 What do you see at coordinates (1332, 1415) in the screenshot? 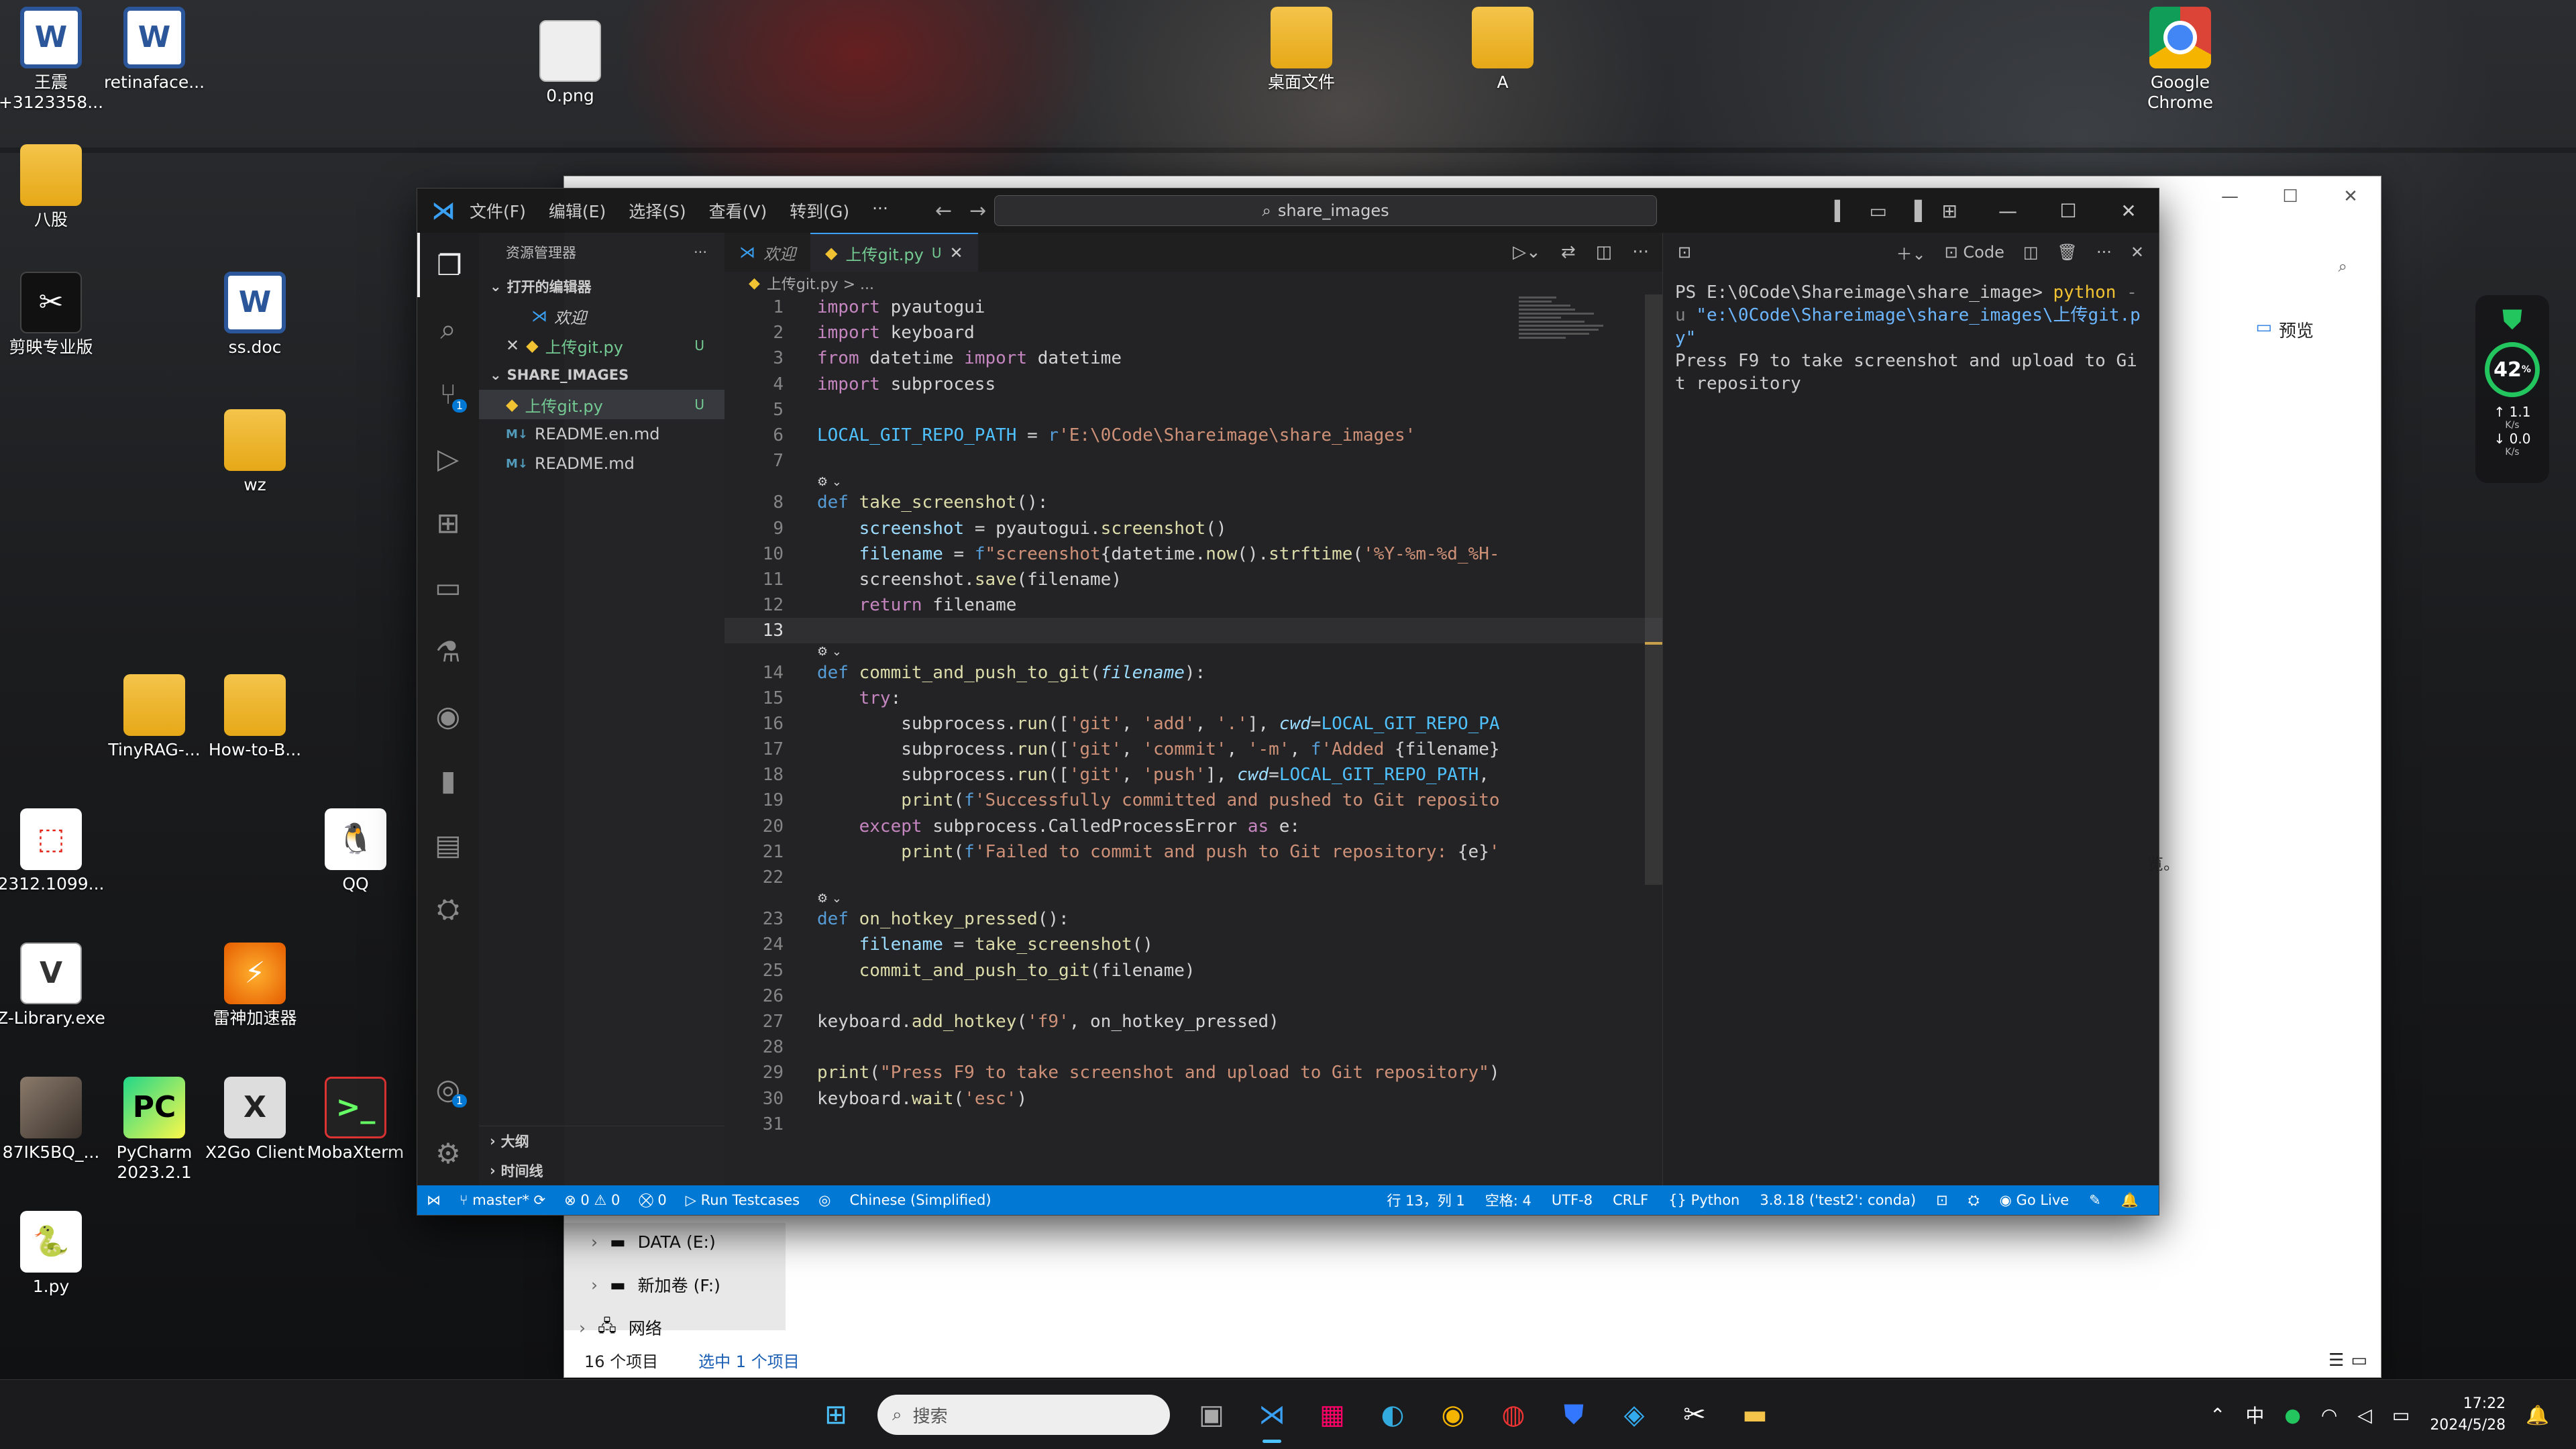
I see `jetbrains-taskbar-icon: ▦` at bounding box center [1332, 1415].